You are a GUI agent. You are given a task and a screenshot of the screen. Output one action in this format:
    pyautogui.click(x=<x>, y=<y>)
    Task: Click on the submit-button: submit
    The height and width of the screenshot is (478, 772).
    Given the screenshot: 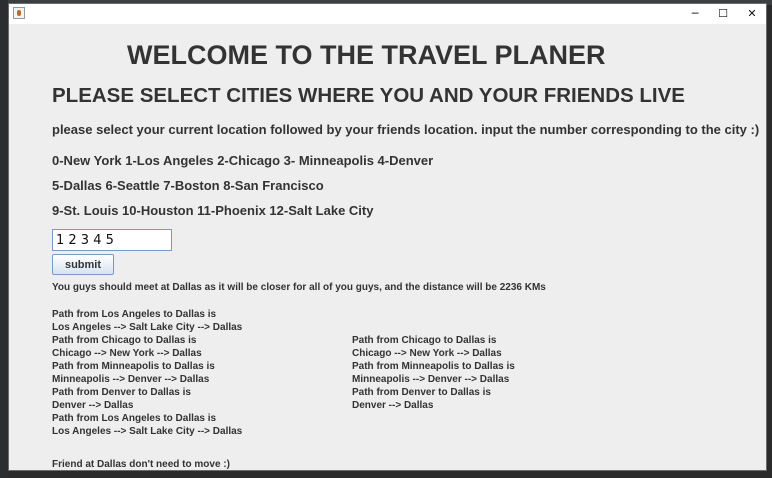 What is the action you would take?
    pyautogui.click(x=83, y=264)
    